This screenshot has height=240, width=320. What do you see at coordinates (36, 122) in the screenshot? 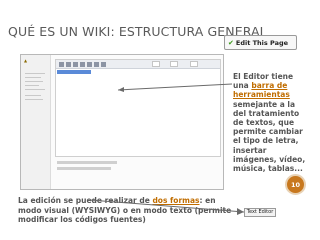
I see `screenshot-sidebar: ▲` at bounding box center [36, 122].